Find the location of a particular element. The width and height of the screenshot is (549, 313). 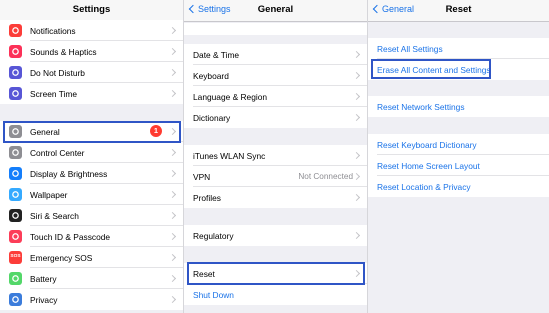

general-item-vpn: VPN Not Connected is located at coordinates (275, 176).